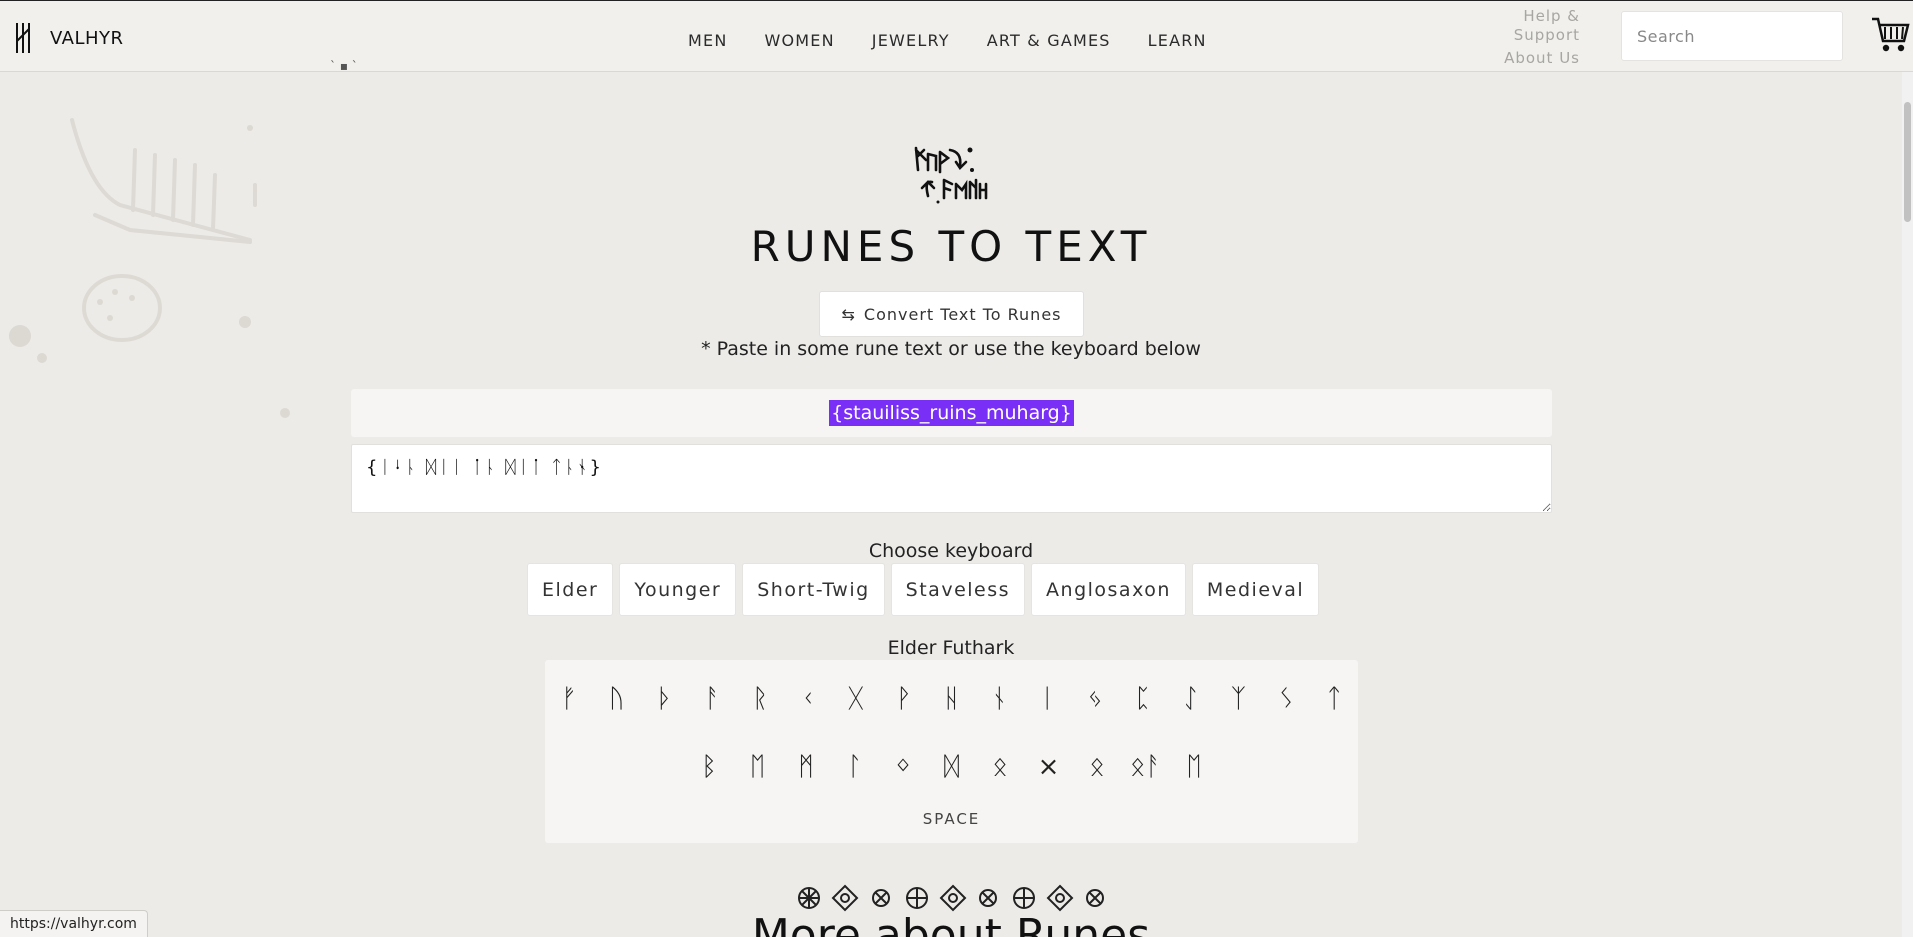 This screenshot has height=937, width=1913. What do you see at coordinates (1542, 58) in the screenshot?
I see `about-us-link: About Us` at bounding box center [1542, 58].